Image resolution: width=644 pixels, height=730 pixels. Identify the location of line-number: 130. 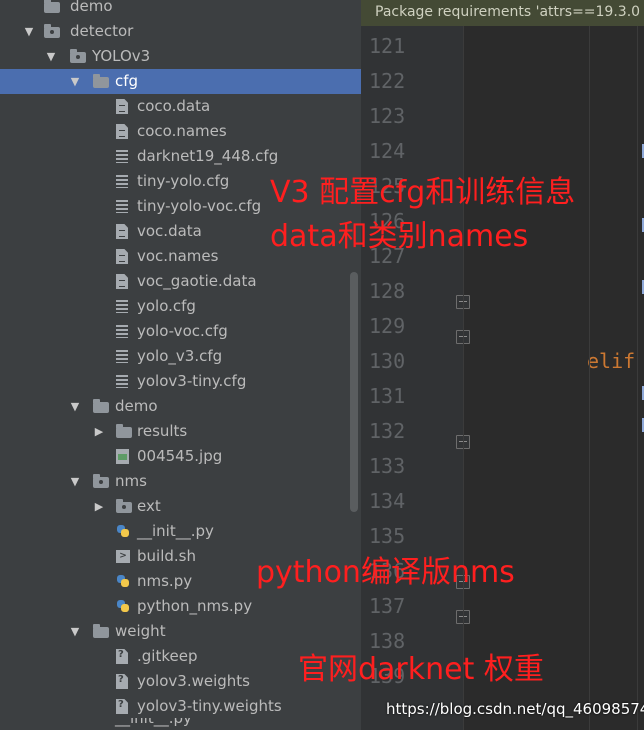
(387, 361).